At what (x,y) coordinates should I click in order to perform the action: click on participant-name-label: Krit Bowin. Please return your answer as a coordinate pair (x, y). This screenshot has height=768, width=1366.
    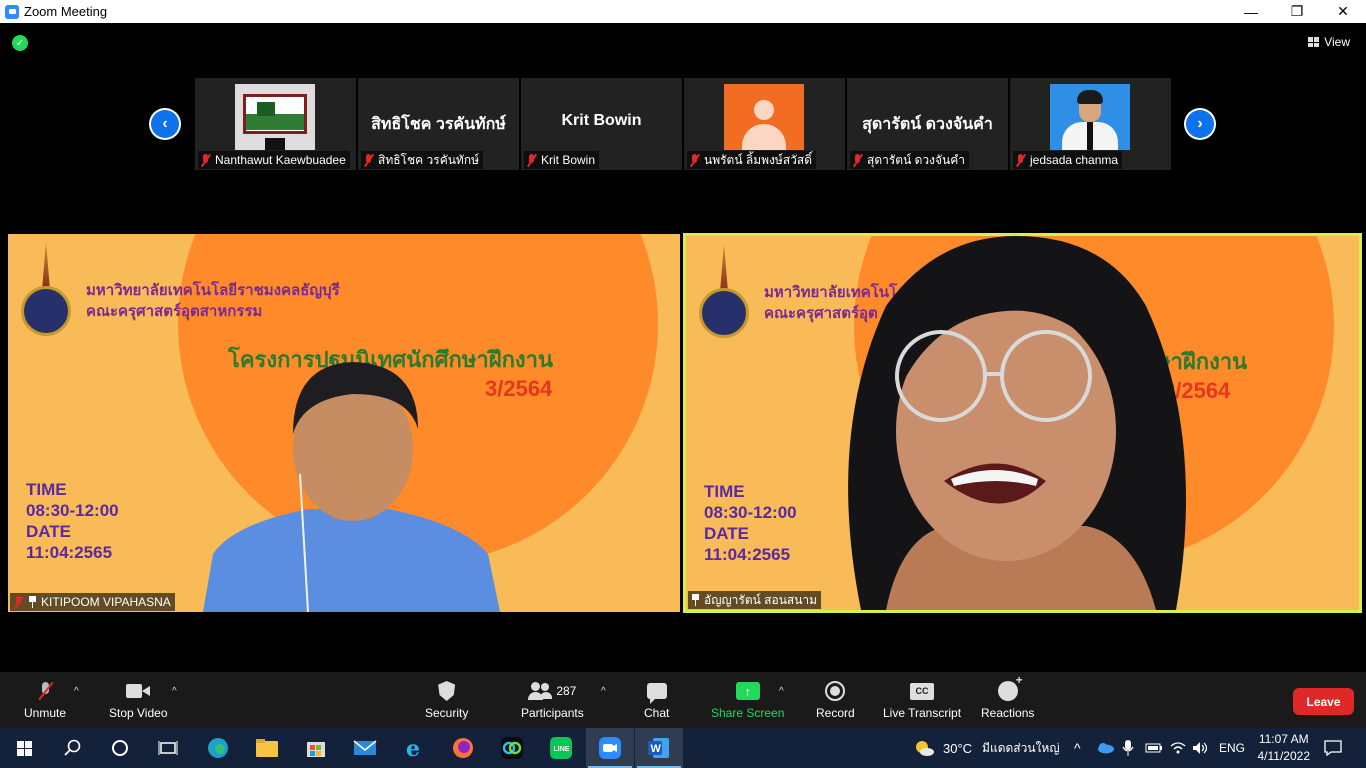
    Looking at the image, I should click on (562, 160).